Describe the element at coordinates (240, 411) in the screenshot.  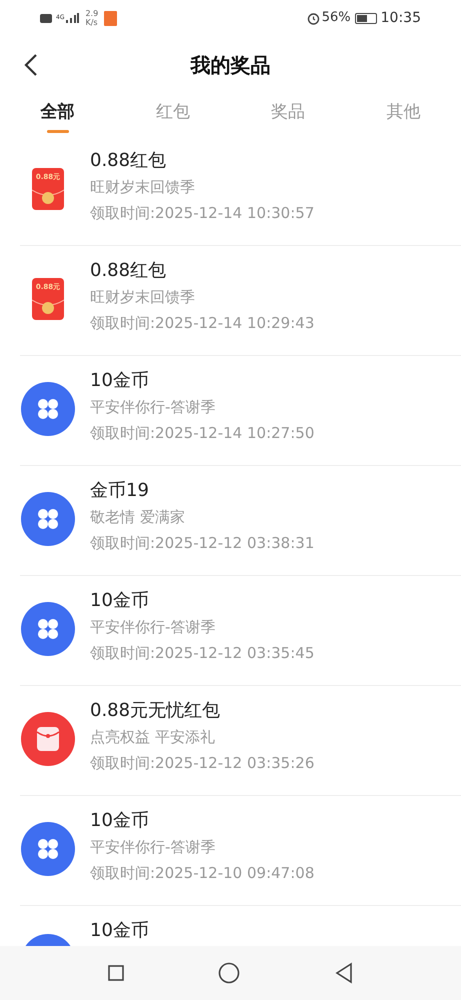
I see `prize-row: 10金币 平安伴你行-答谢季 领取时间:2025-12-14 10:27:50` at that location.